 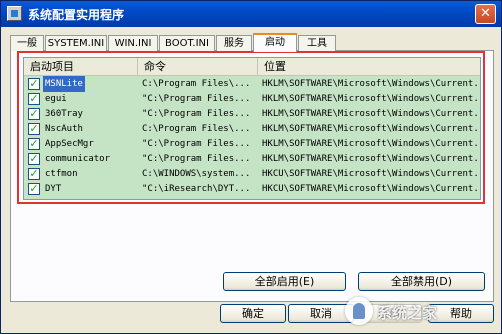 What do you see at coordinates (284, 281) in the screenshot?
I see `enable-all-button: 全部启用(E)` at bounding box center [284, 281].